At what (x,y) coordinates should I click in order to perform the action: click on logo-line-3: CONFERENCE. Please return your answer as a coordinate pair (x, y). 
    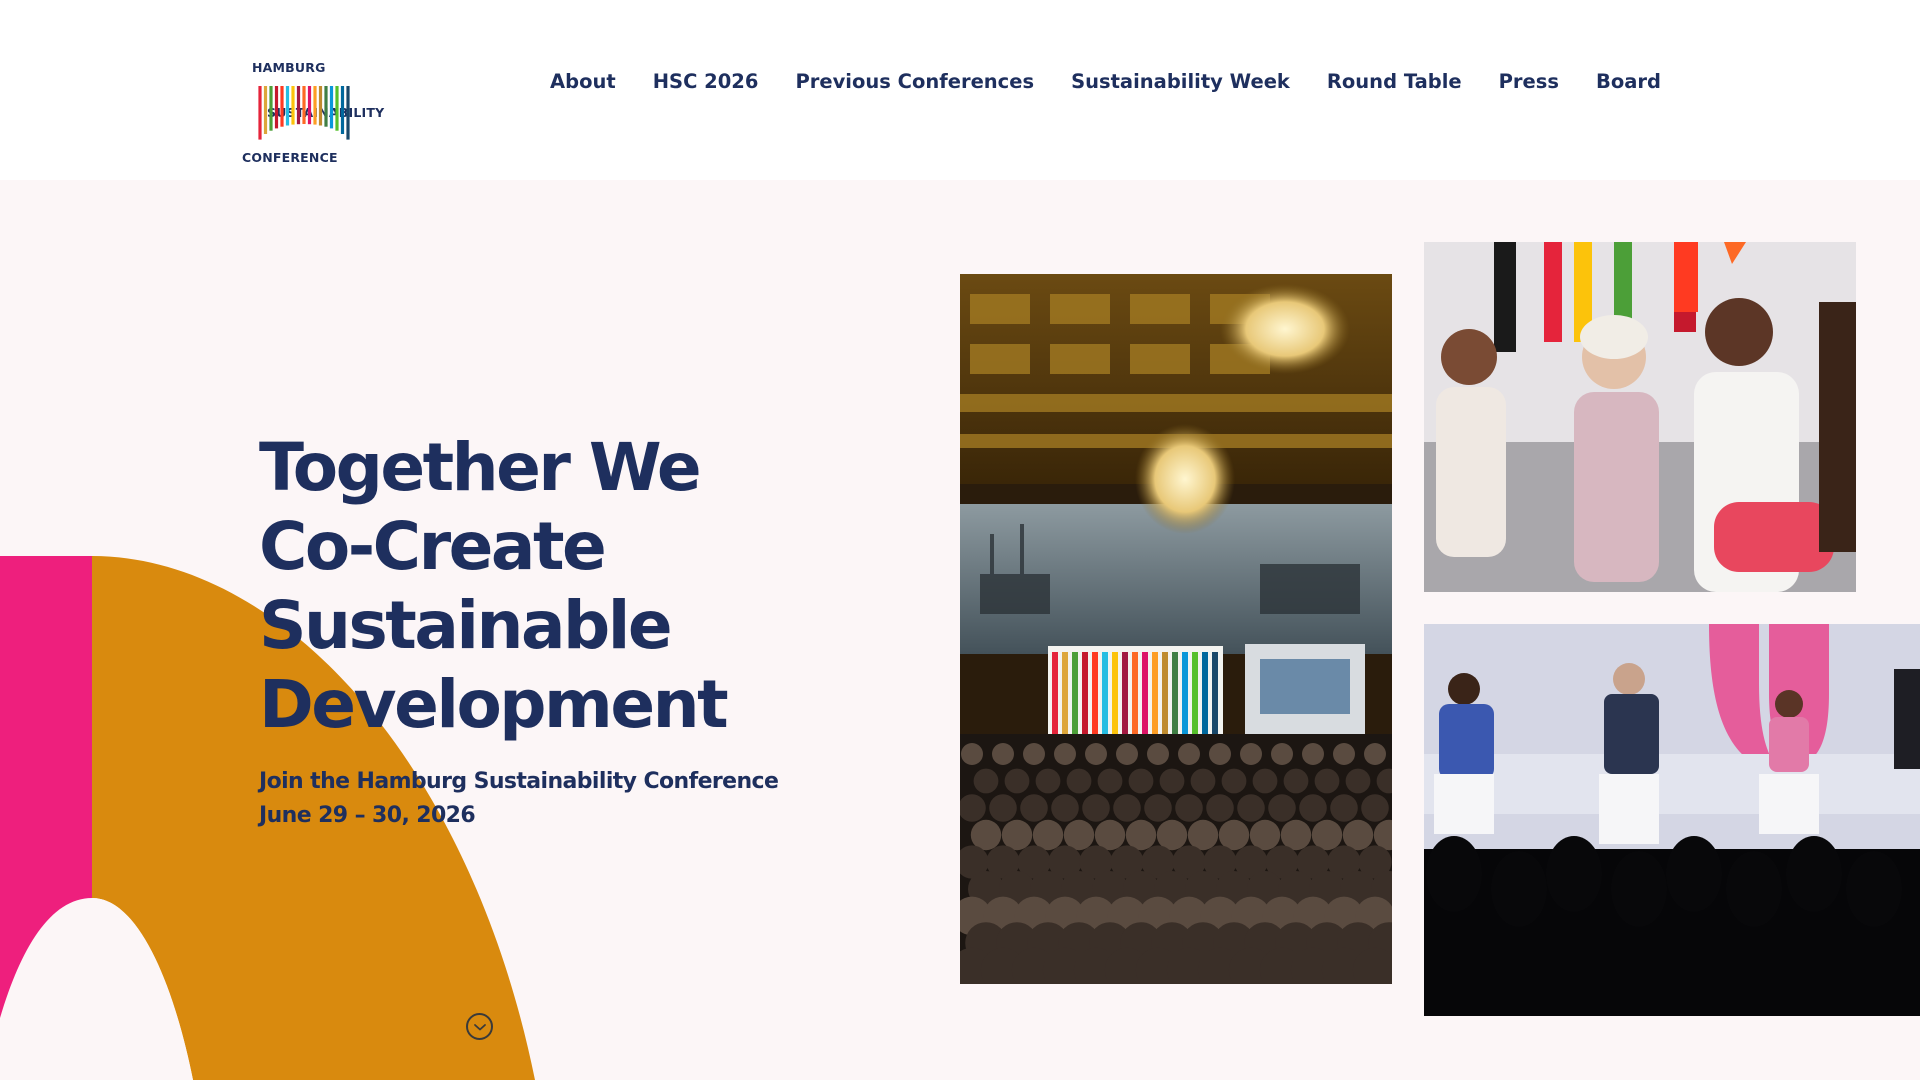
    Looking at the image, I should click on (290, 157).